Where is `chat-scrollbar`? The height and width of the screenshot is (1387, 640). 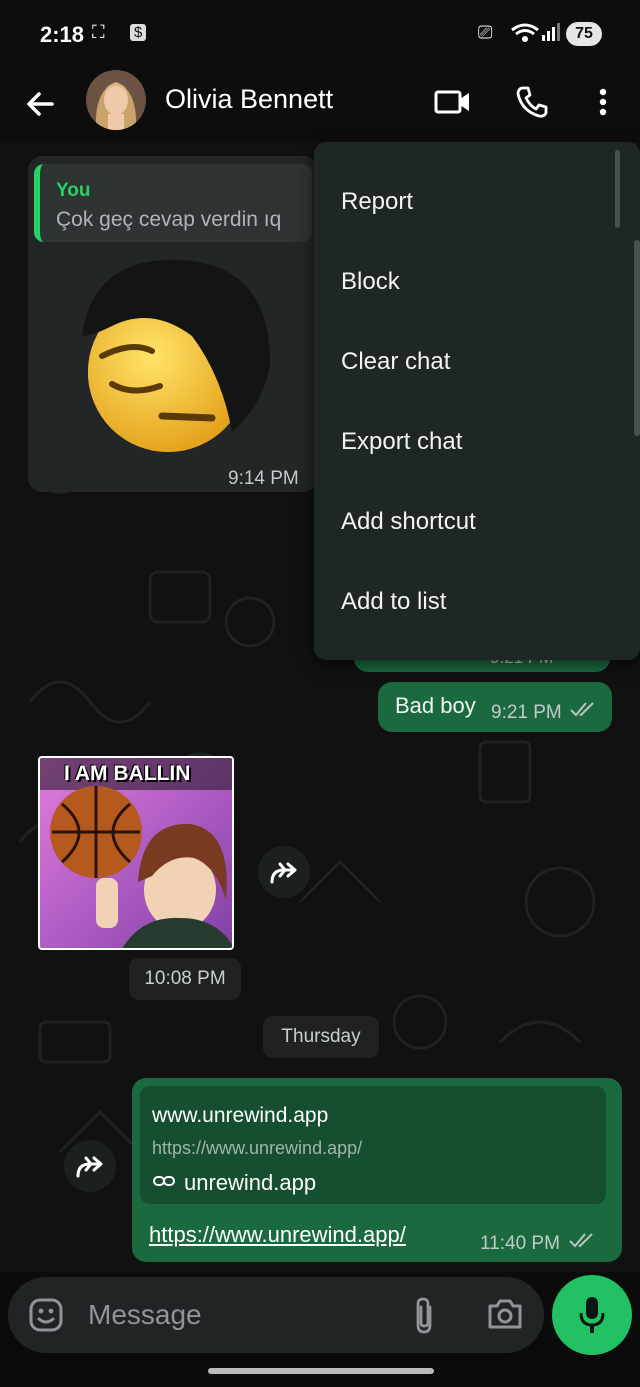
chat-scrollbar is located at coordinates (637, 338).